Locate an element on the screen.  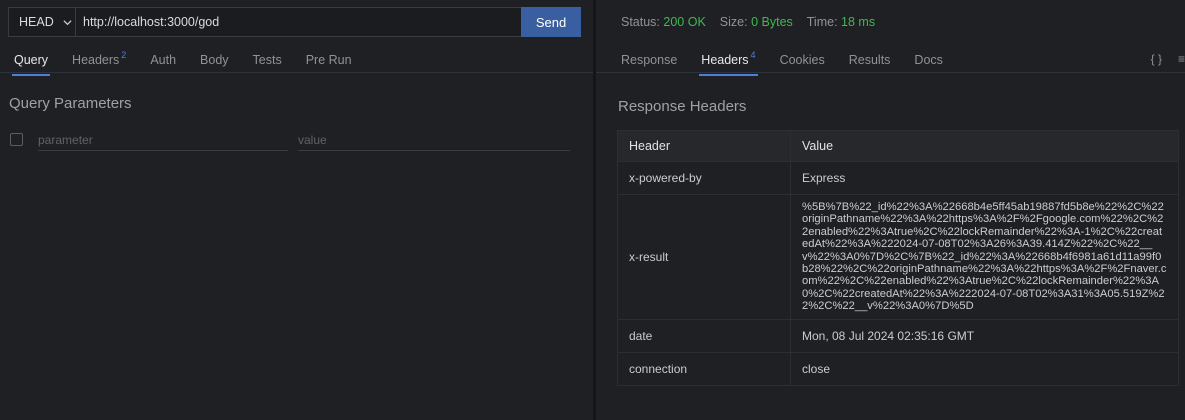
response-toolbar: { } ≡ is located at coordinates (1168, 59).